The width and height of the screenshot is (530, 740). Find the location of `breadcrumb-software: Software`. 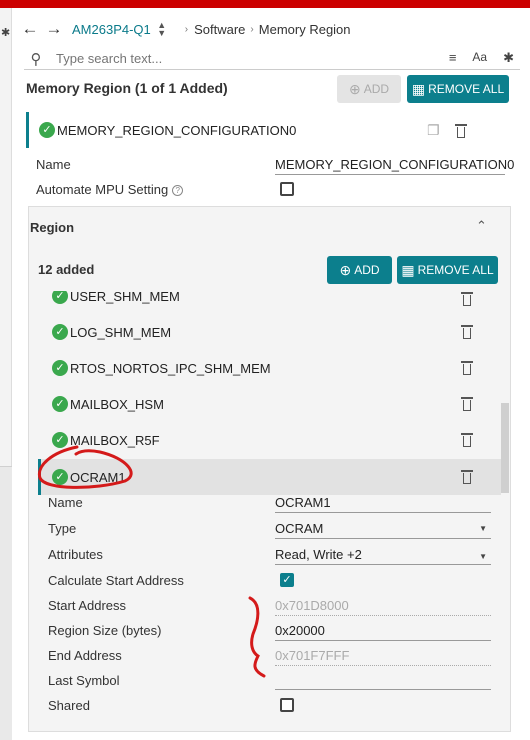

breadcrumb-software: Software is located at coordinates (219, 29).